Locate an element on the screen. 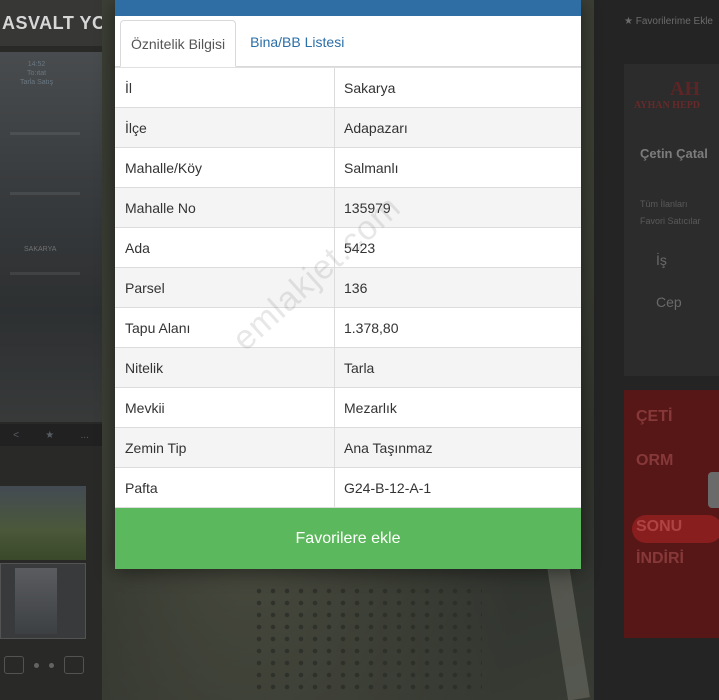 Image resolution: width=719 pixels, height=700 pixels. row-value: G24-B-12-A-1 is located at coordinates (388, 488).